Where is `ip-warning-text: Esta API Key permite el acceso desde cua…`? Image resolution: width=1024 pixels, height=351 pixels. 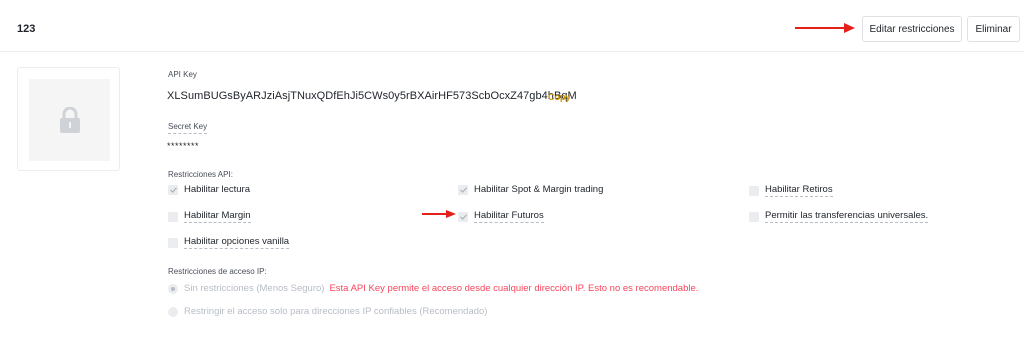
ip-warning-text: Esta API Key permite el acceso desde cua… is located at coordinates (514, 288).